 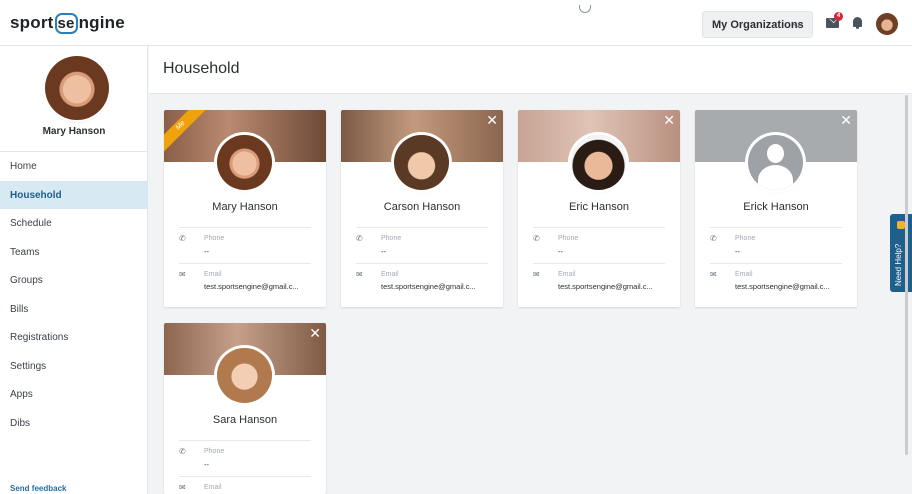 What do you see at coordinates (74, 252) in the screenshot?
I see `sidebar-item-teams: Teams` at bounding box center [74, 252].